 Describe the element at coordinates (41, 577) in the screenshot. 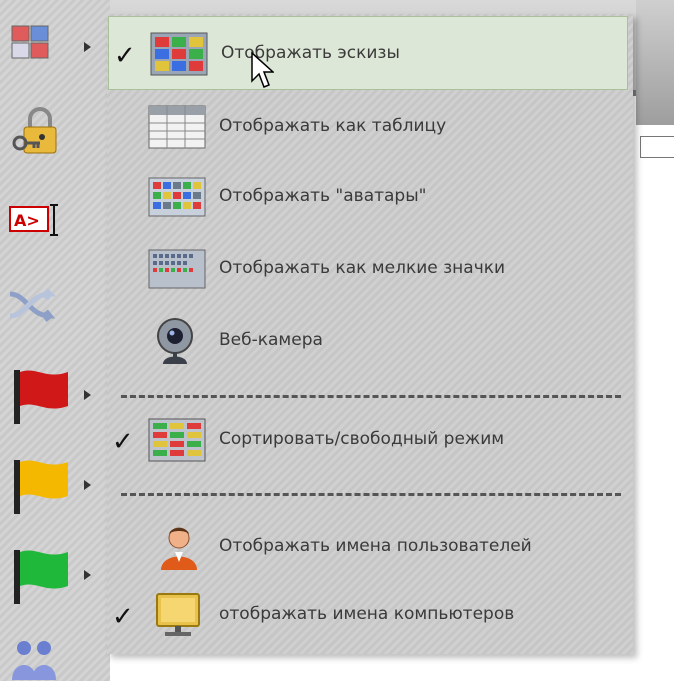

I see `green-flag-icon` at that location.